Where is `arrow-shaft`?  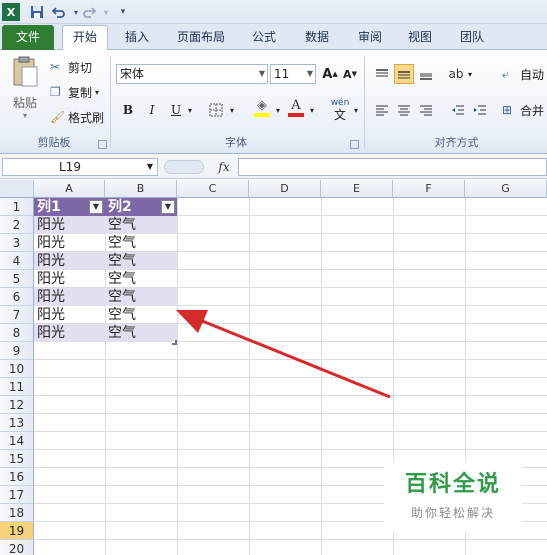 arrow-shaft is located at coordinates (290, 356).